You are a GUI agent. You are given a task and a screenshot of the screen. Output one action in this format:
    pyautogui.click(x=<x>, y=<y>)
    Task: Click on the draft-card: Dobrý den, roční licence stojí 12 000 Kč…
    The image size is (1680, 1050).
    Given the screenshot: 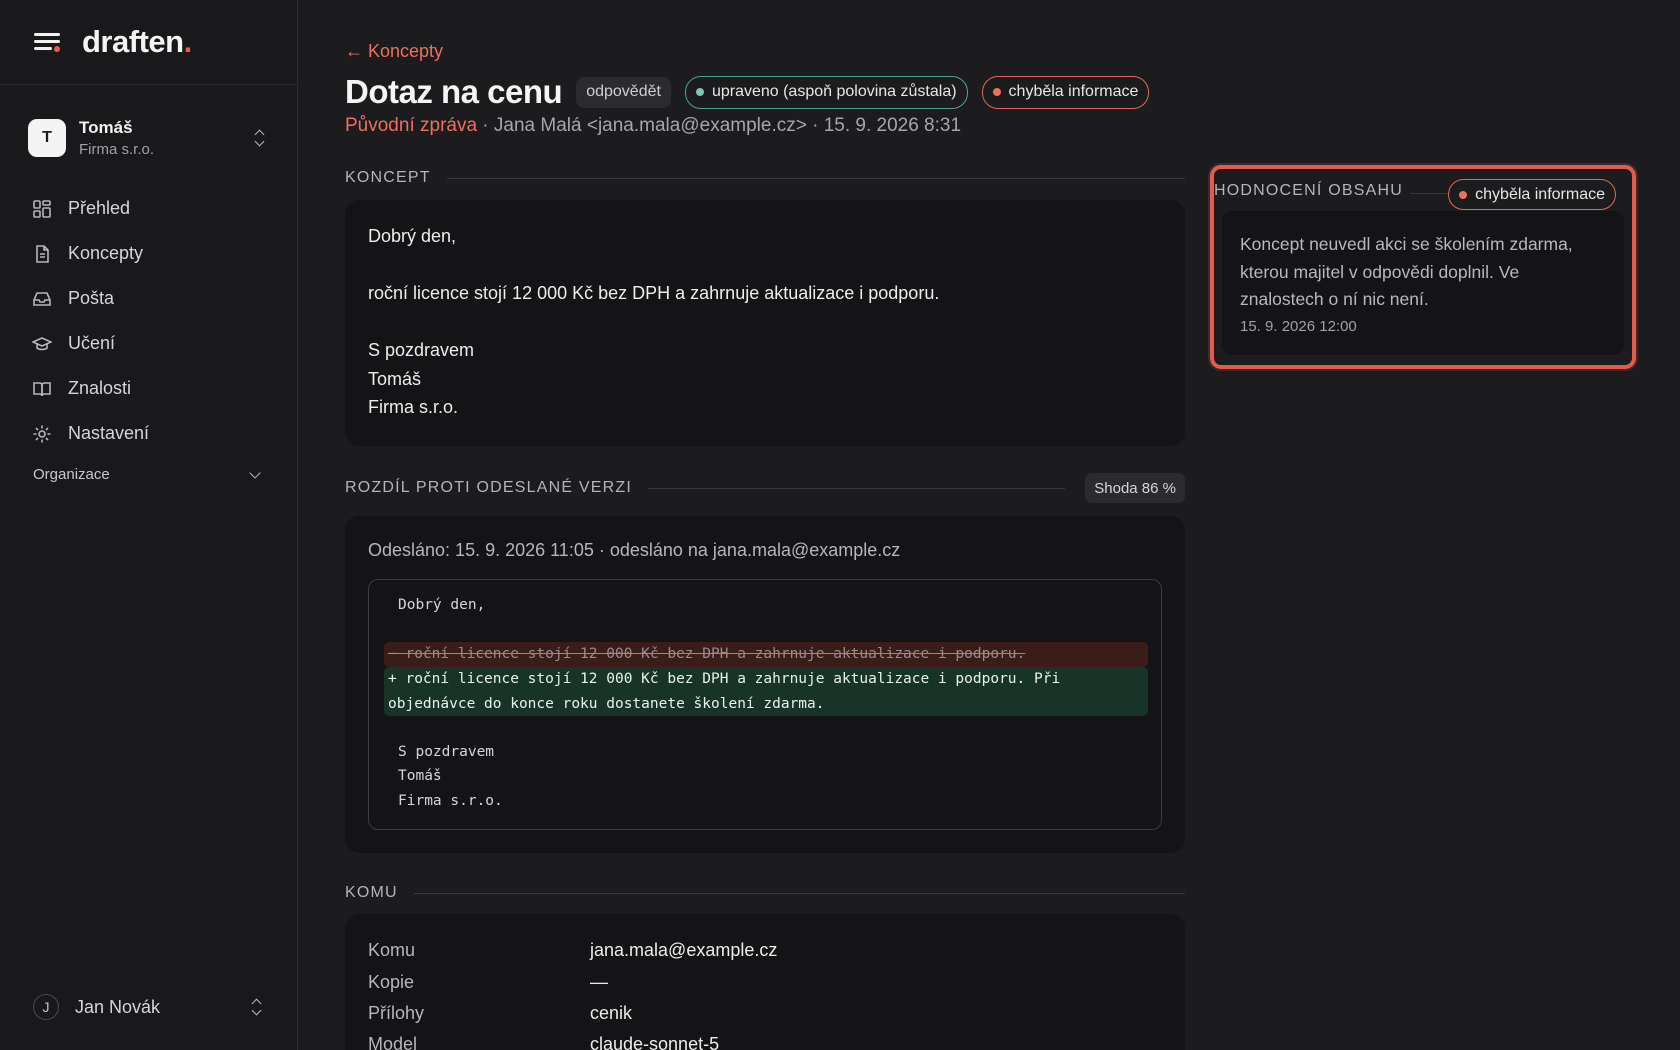 What is the action you would take?
    pyautogui.click(x=765, y=323)
    